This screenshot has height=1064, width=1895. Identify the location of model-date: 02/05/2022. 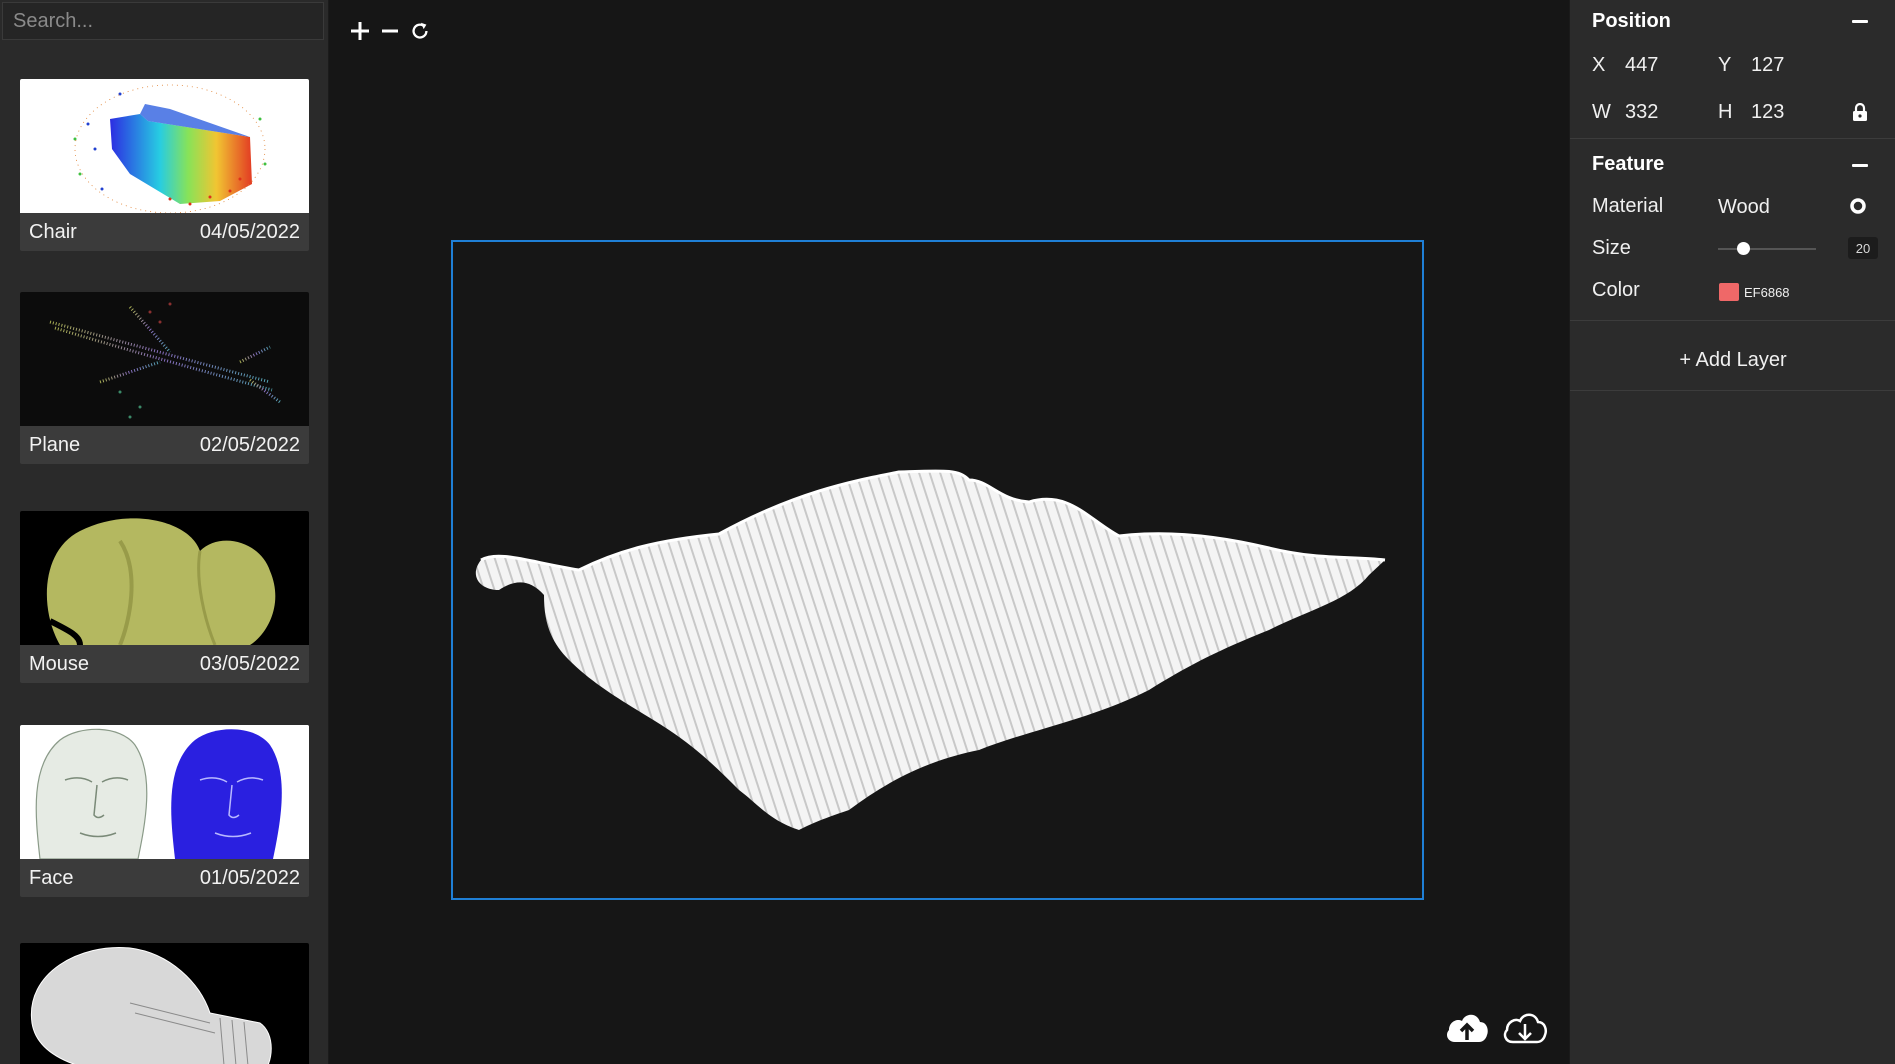
(249, 444).